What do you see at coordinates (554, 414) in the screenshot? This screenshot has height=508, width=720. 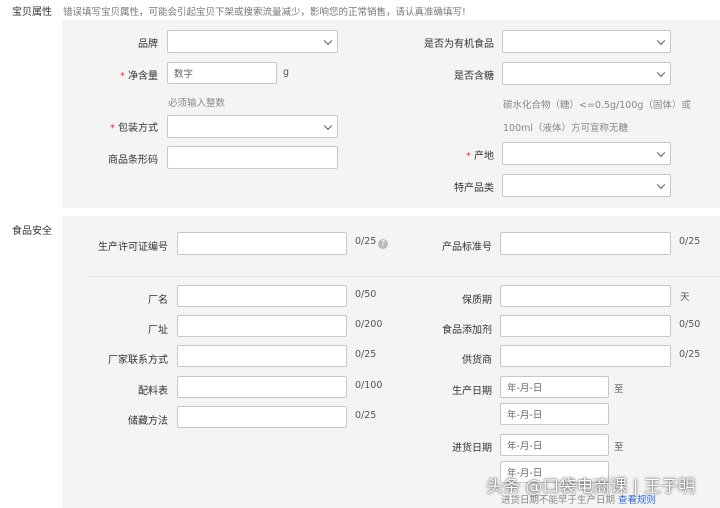 I see `production-date-end: 年-月-日` at bounding box center [554, 414].